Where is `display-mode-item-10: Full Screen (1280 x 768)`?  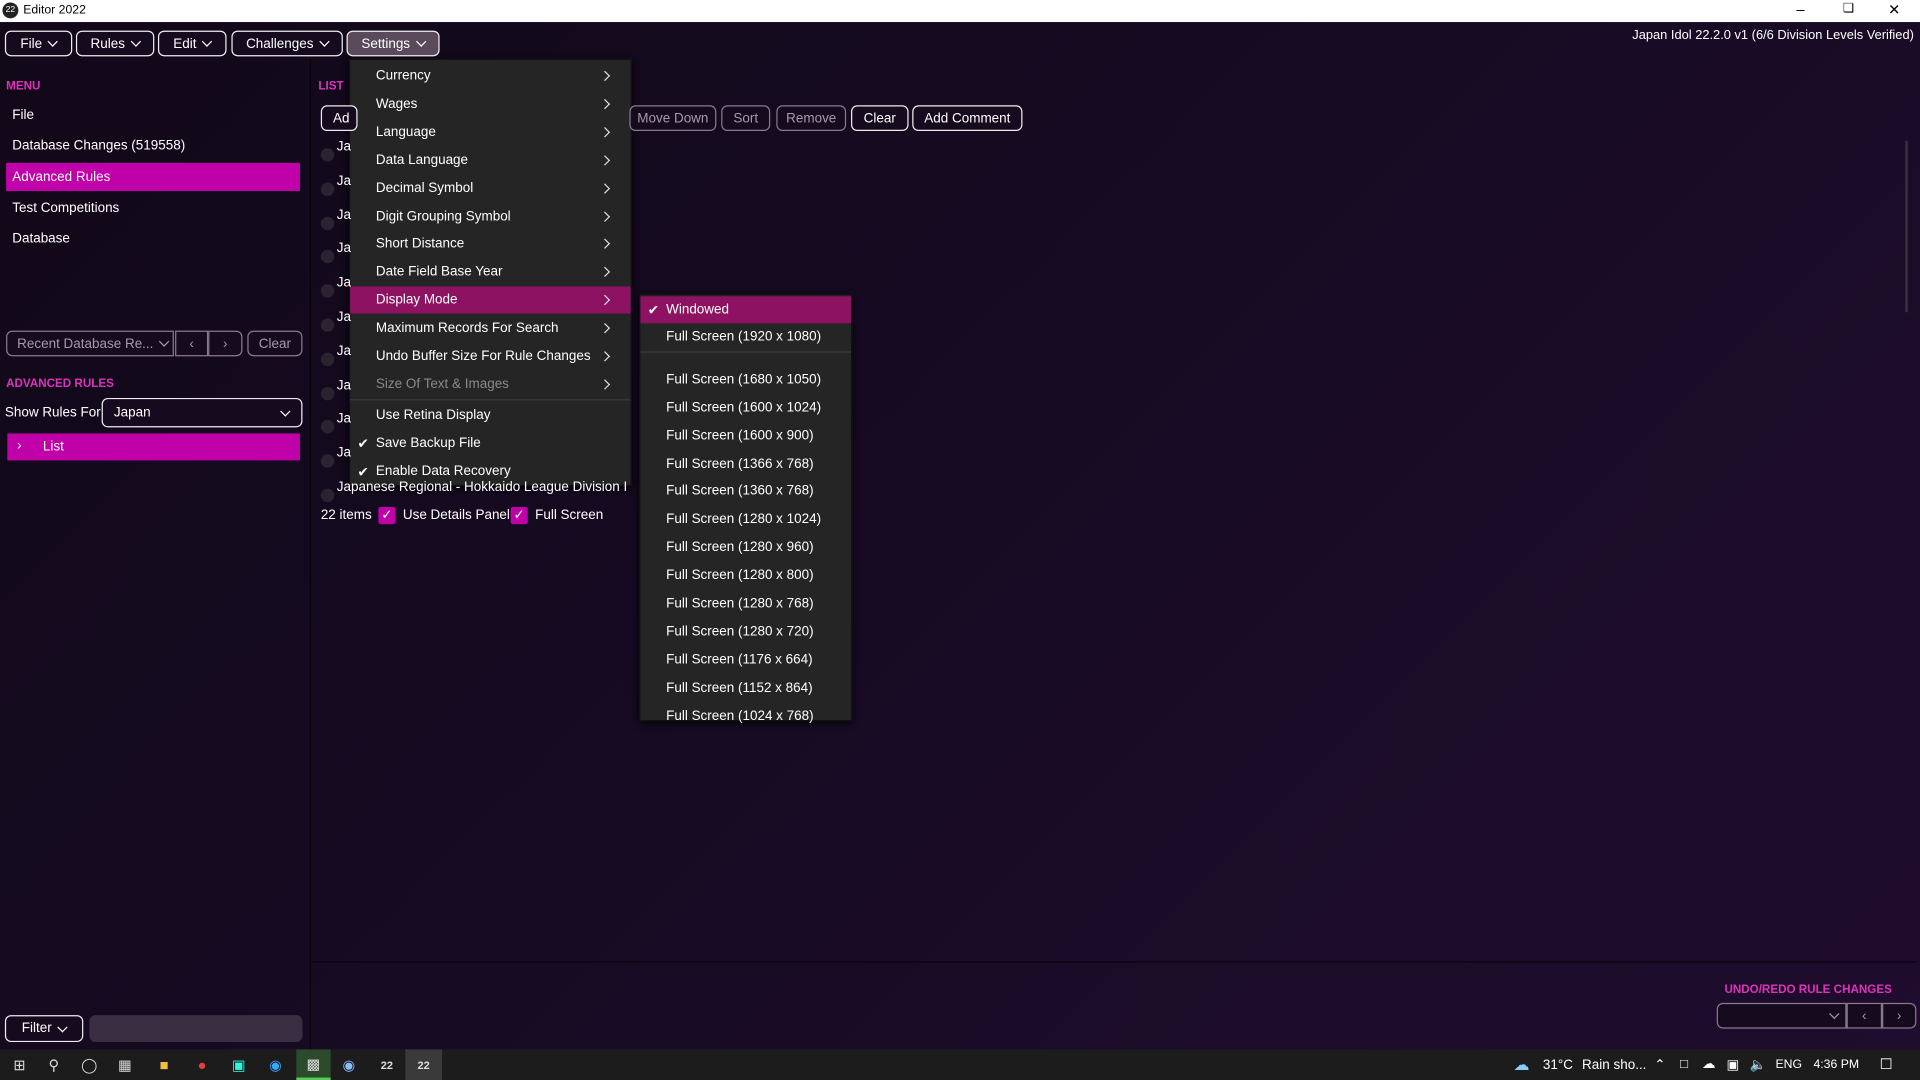 display-mode-item-10: Full Screen (1280 x 768) is located at coordinates (745, 603).